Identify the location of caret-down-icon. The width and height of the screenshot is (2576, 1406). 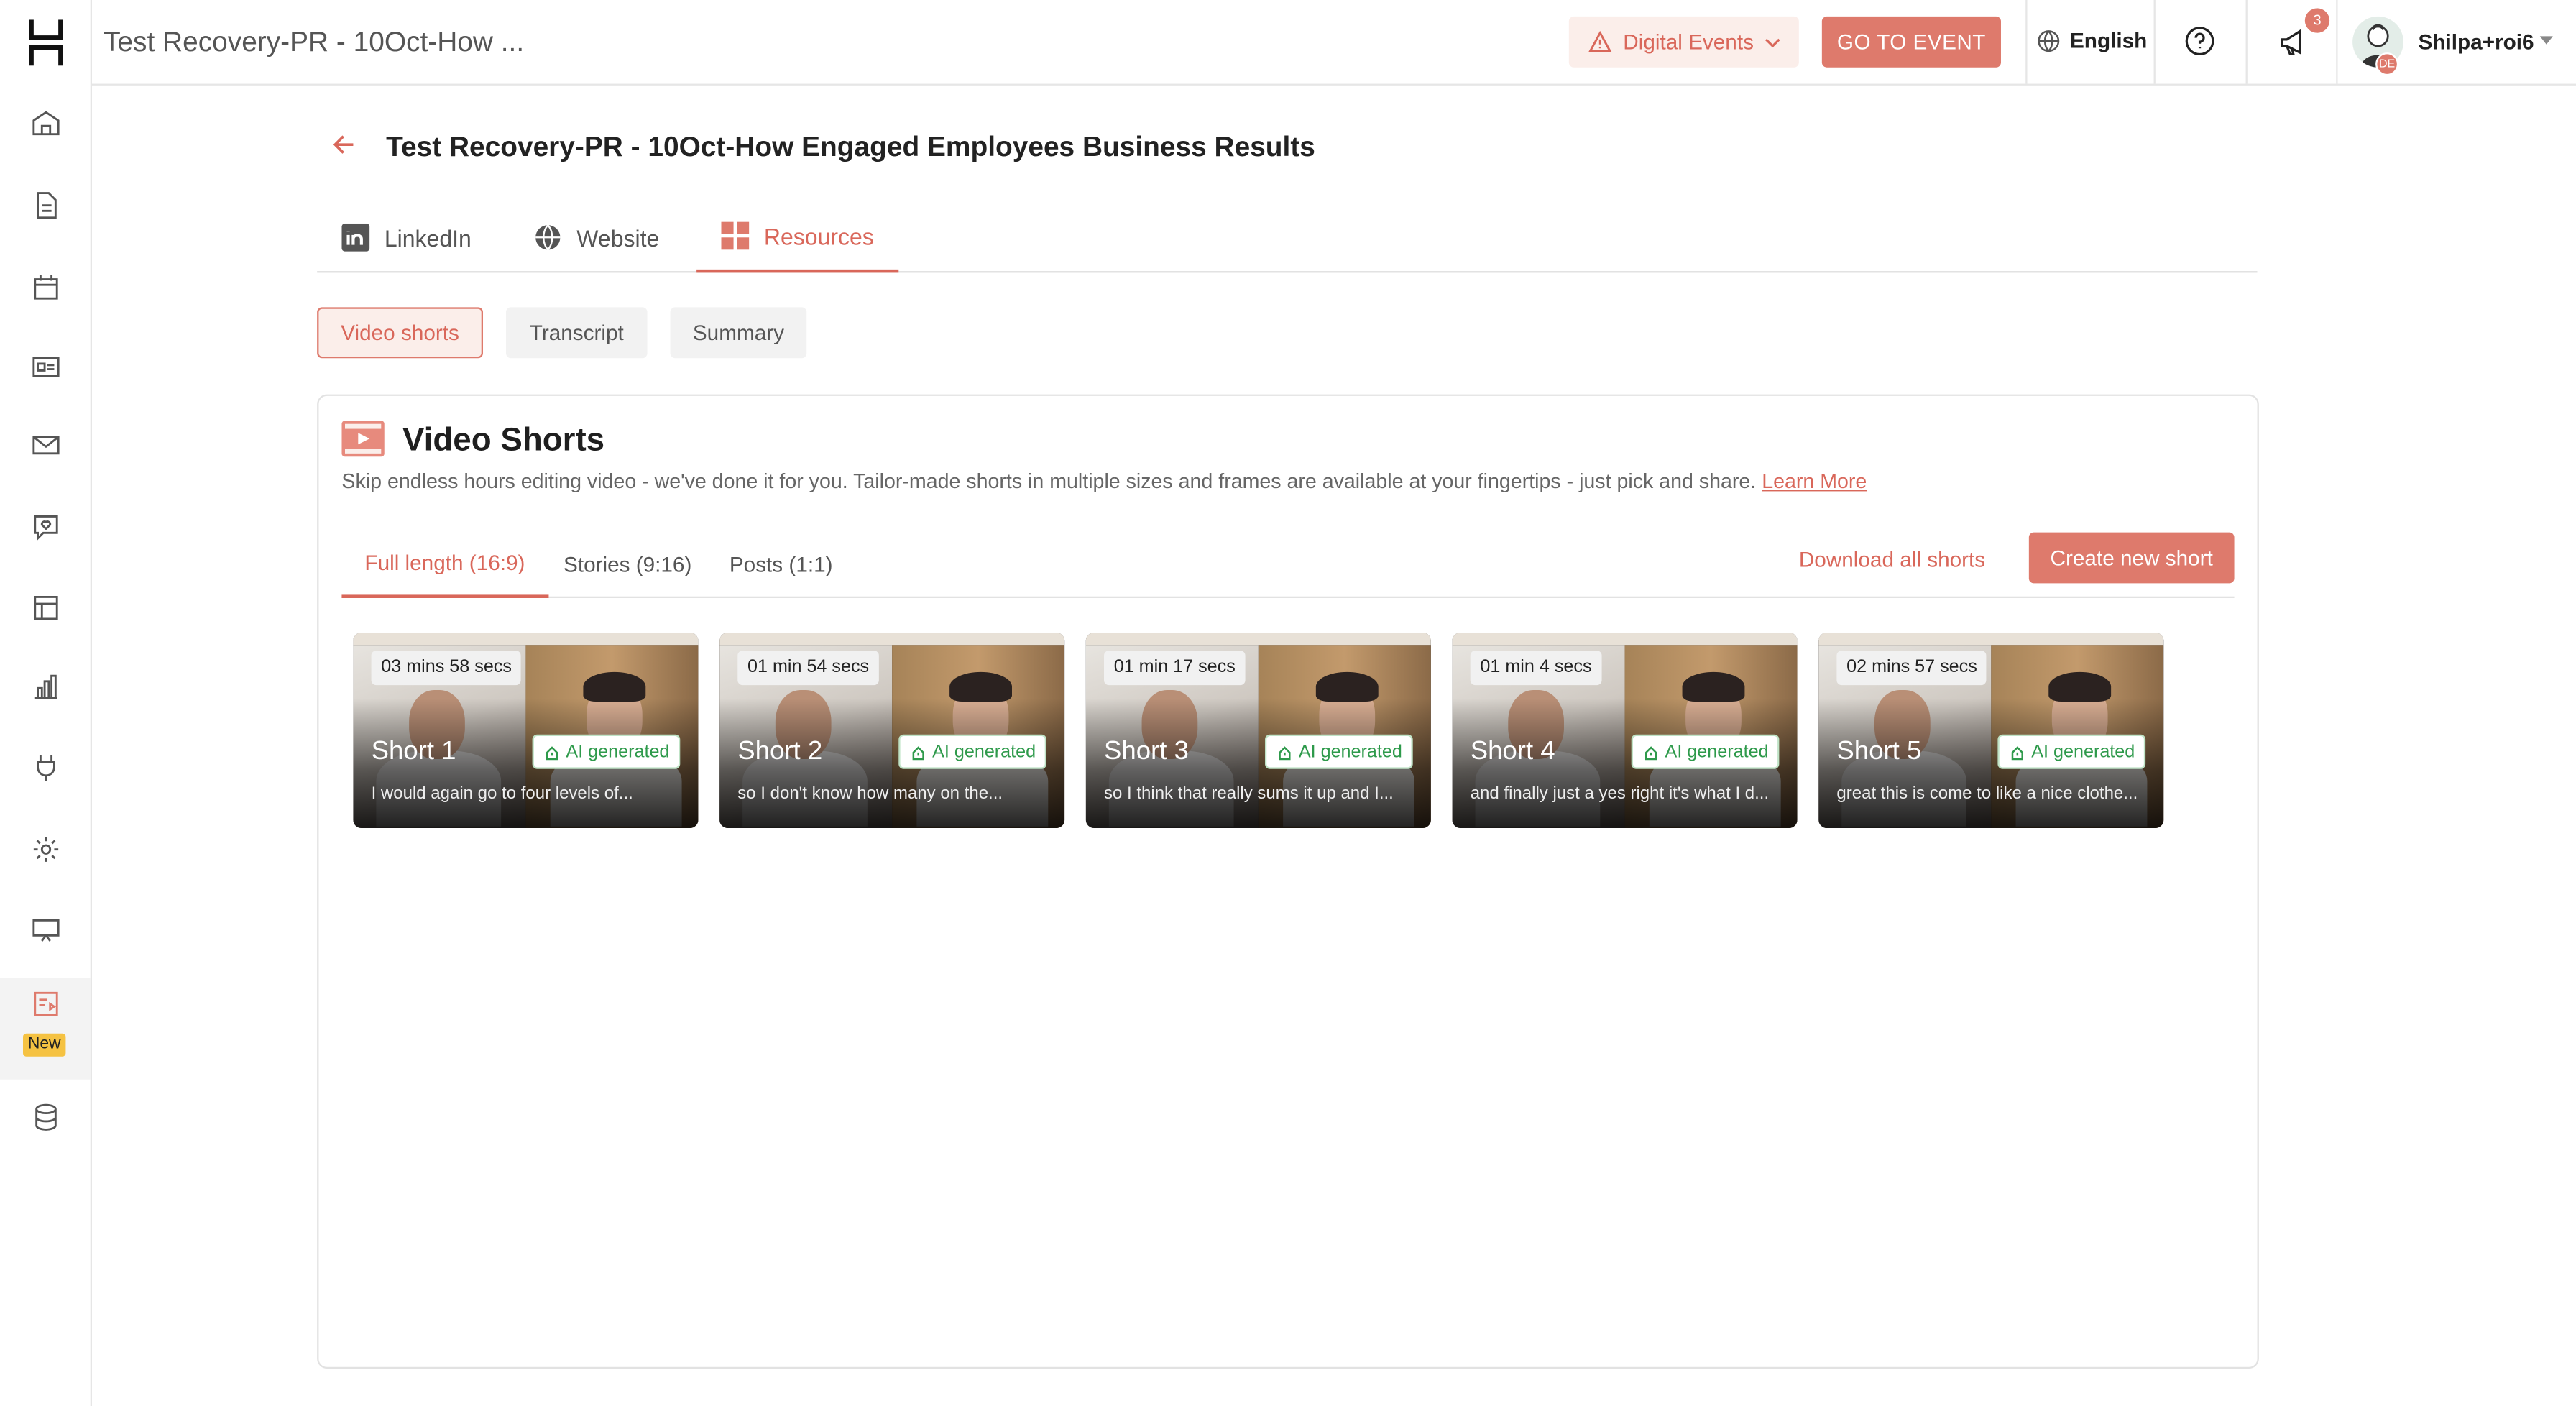
(2546, 41).